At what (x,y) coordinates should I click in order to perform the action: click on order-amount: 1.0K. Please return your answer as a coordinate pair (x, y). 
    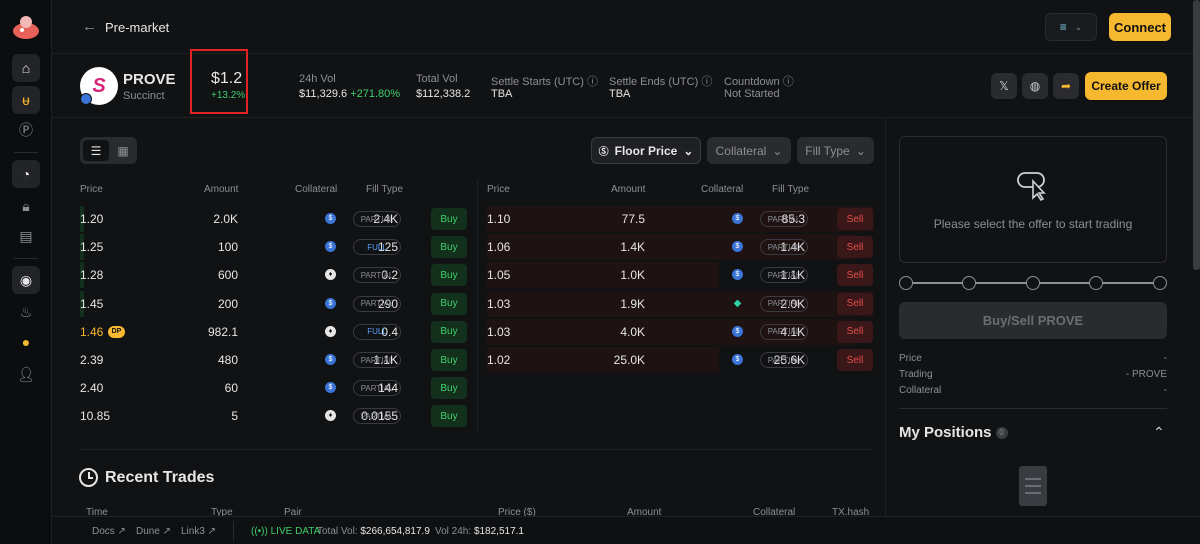
    Looking at the image, I should click on (632, 275).